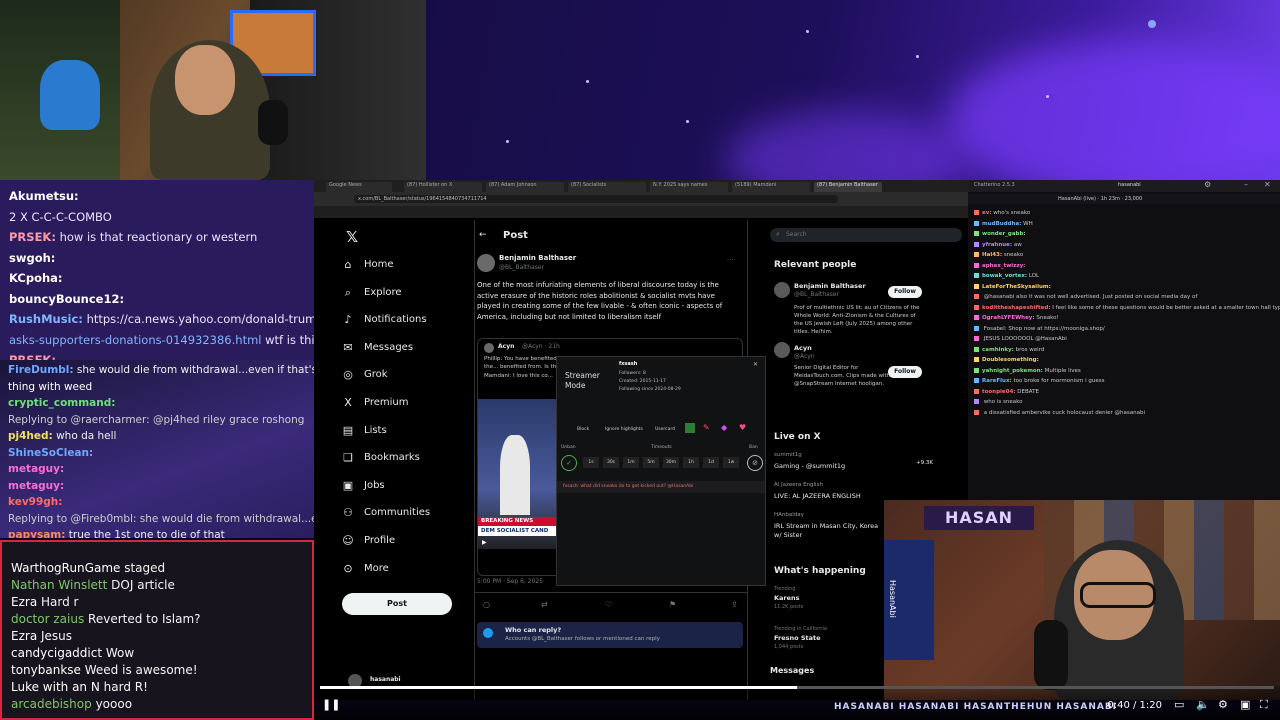 The width and height of the screenshot is (1280, 720). Describe the element at coordinates (377, 347) in the screenshot. I see `nav-item-messages: ✉ Messages` at that location.